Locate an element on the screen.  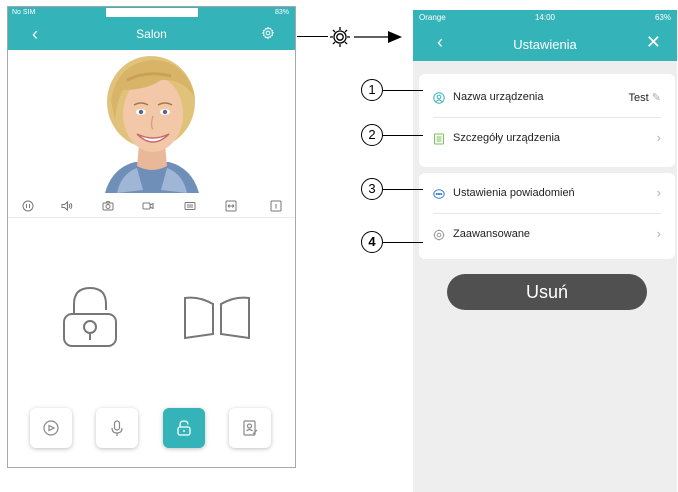
action-bar is located at coordinates (151, 428).